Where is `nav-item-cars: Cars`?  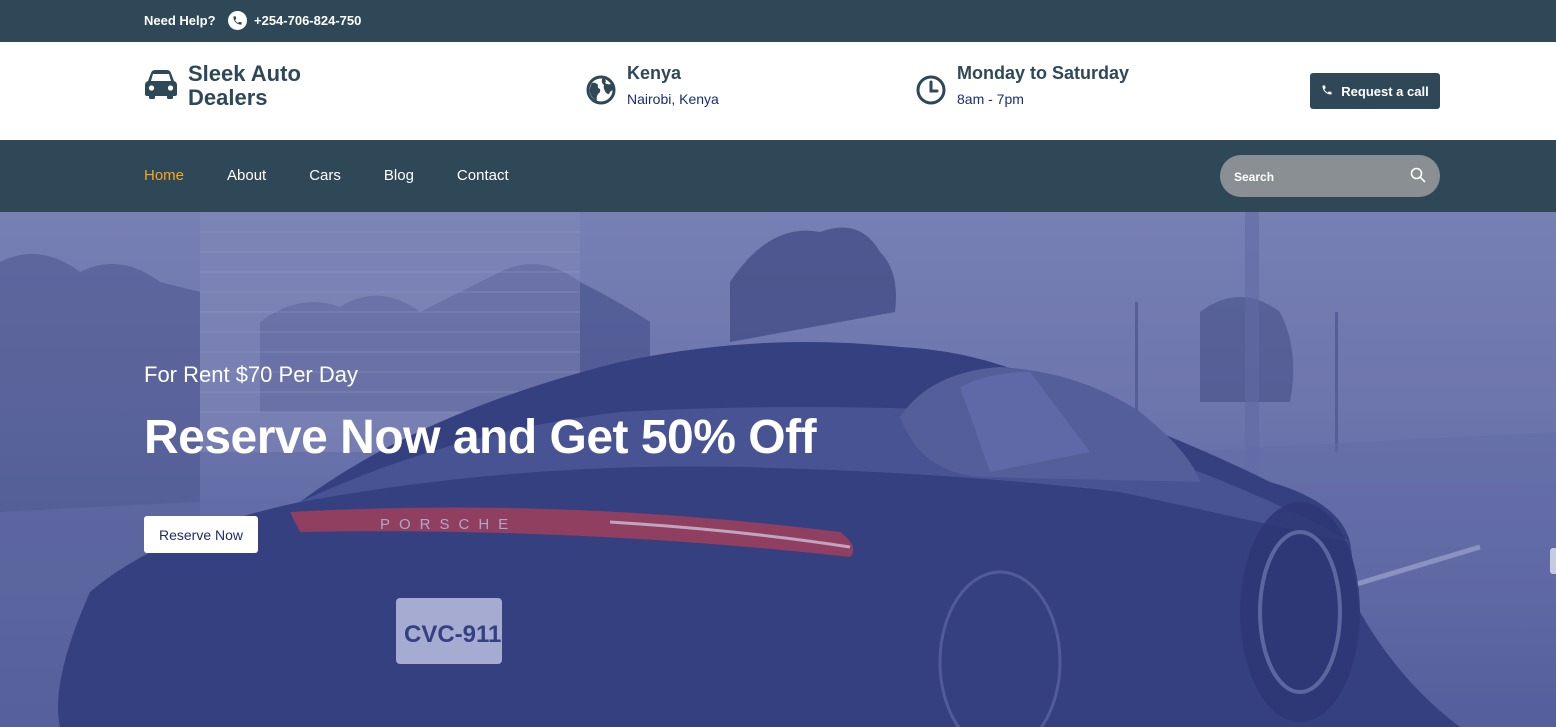
nav-item-cars: Cars is located at coordinates (325, 175).